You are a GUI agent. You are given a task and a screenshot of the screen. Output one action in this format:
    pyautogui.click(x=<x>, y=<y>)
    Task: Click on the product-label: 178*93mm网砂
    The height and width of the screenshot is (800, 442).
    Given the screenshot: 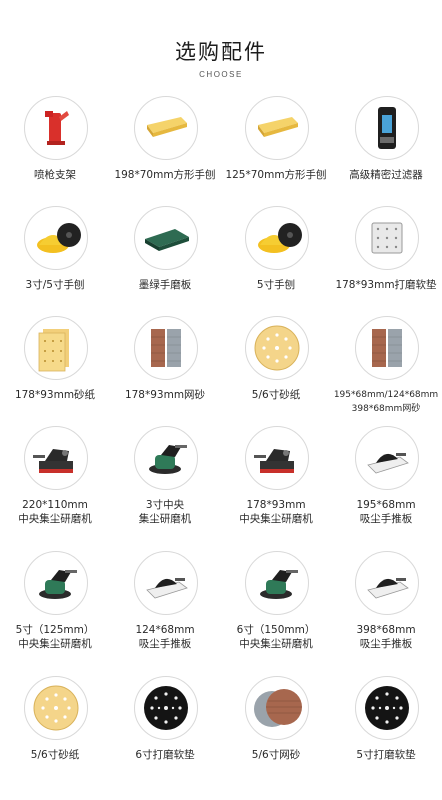 What is the action you would take?
    pyautogui.click(x=165, y=395)
    